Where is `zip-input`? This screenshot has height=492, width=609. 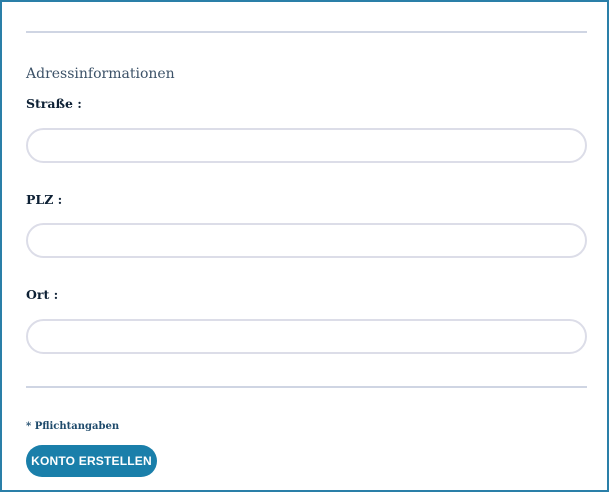
zip-input is located at coordinates (306, 240).